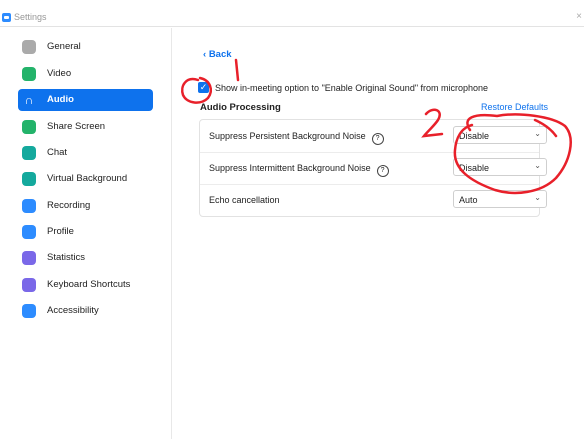 This screenshot has width=584, height=439. Describe the element at coordinates (29, 179) in the screenshot. I see `virtual-background-icon` at that location.